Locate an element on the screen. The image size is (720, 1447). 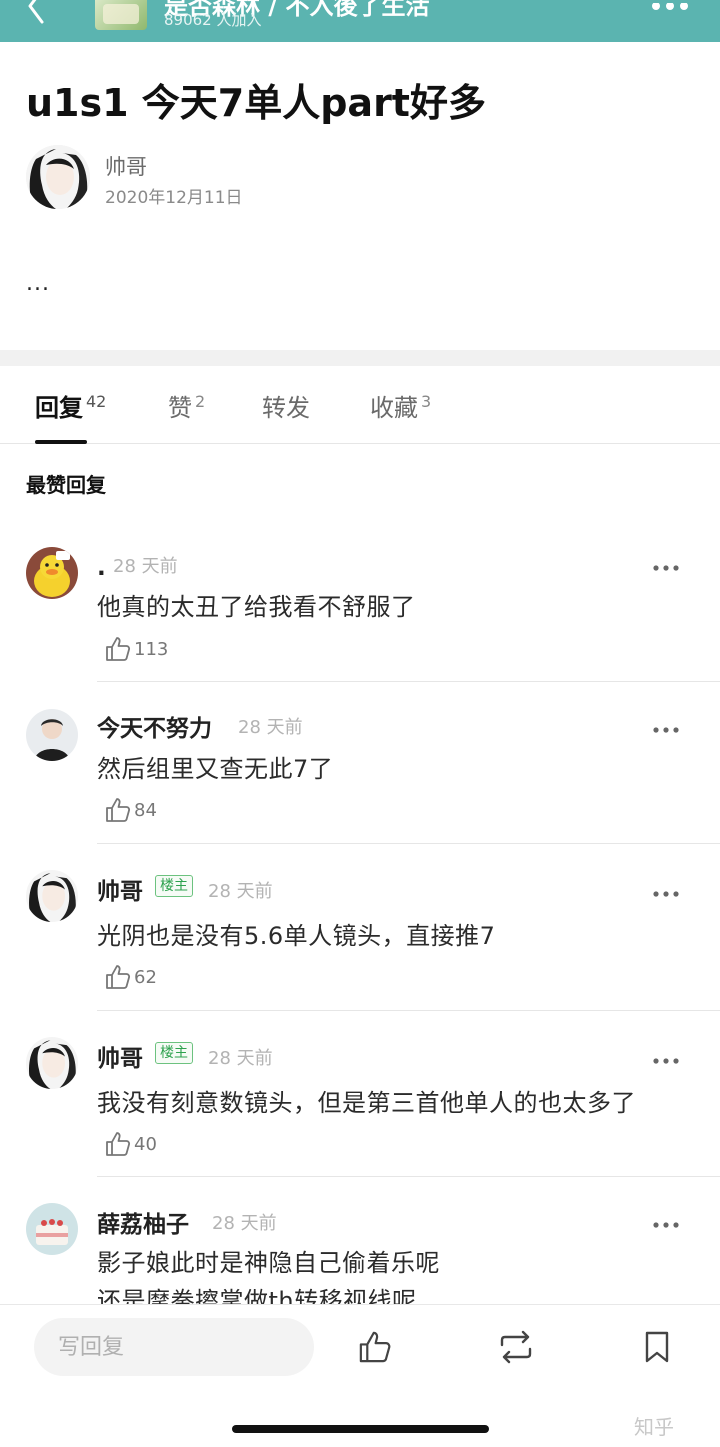
post-tabs: 回复 42 赞2 转发 收藏 3 is located at coordinates (360, 405).